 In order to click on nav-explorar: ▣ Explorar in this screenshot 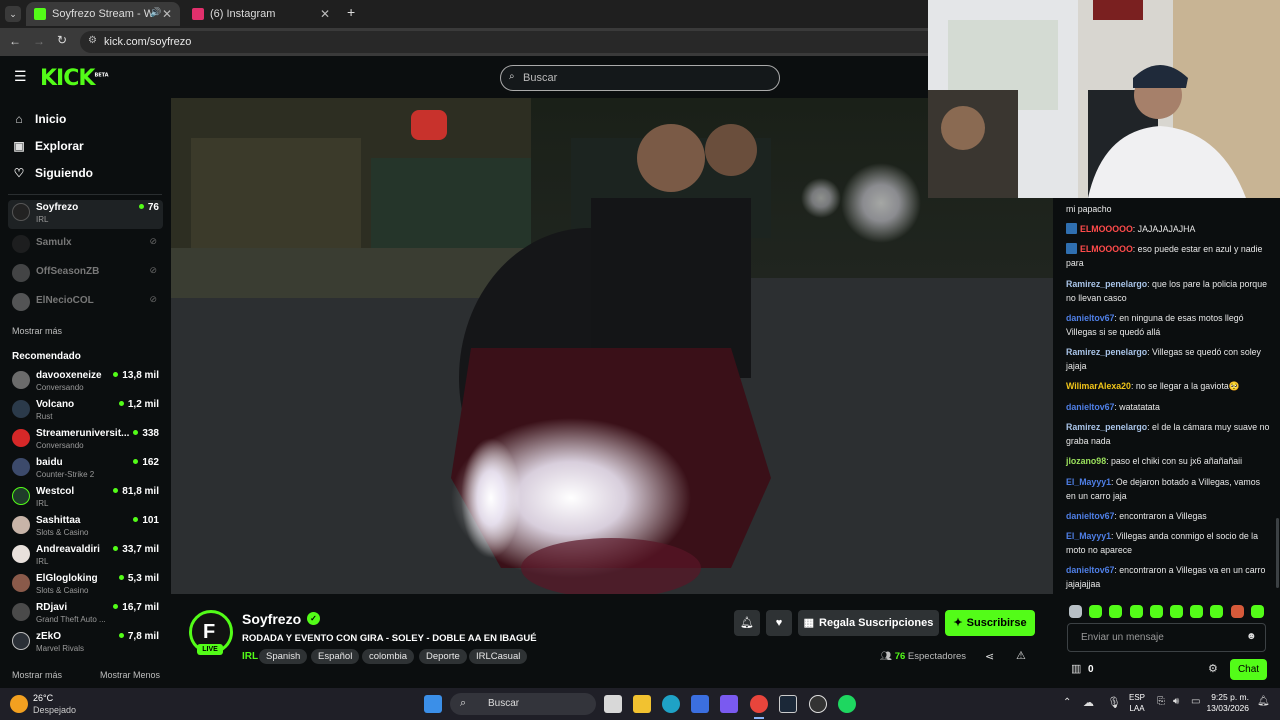, I will do `click(47, 146)`.